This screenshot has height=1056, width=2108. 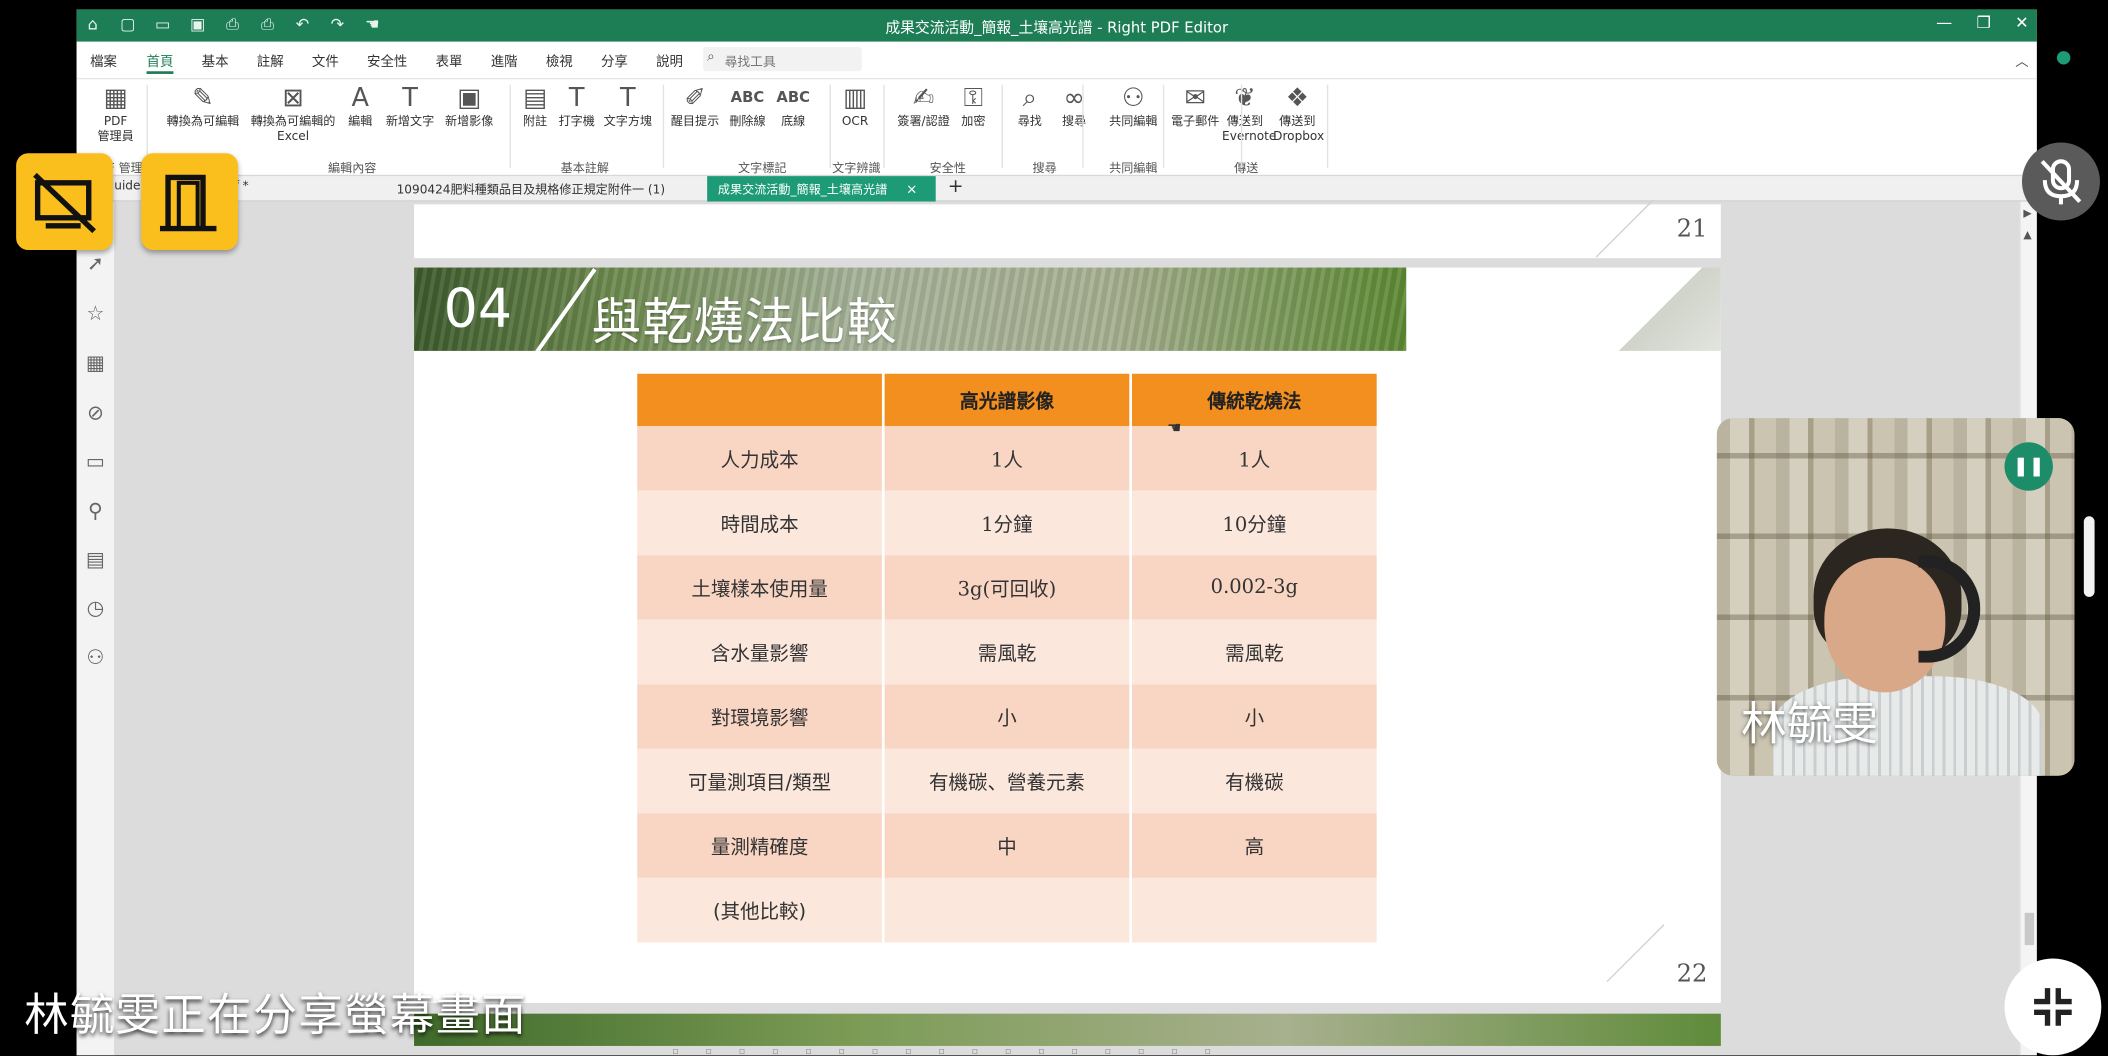 I want to click on menu-help: 說明, so click(x=669, y=60).